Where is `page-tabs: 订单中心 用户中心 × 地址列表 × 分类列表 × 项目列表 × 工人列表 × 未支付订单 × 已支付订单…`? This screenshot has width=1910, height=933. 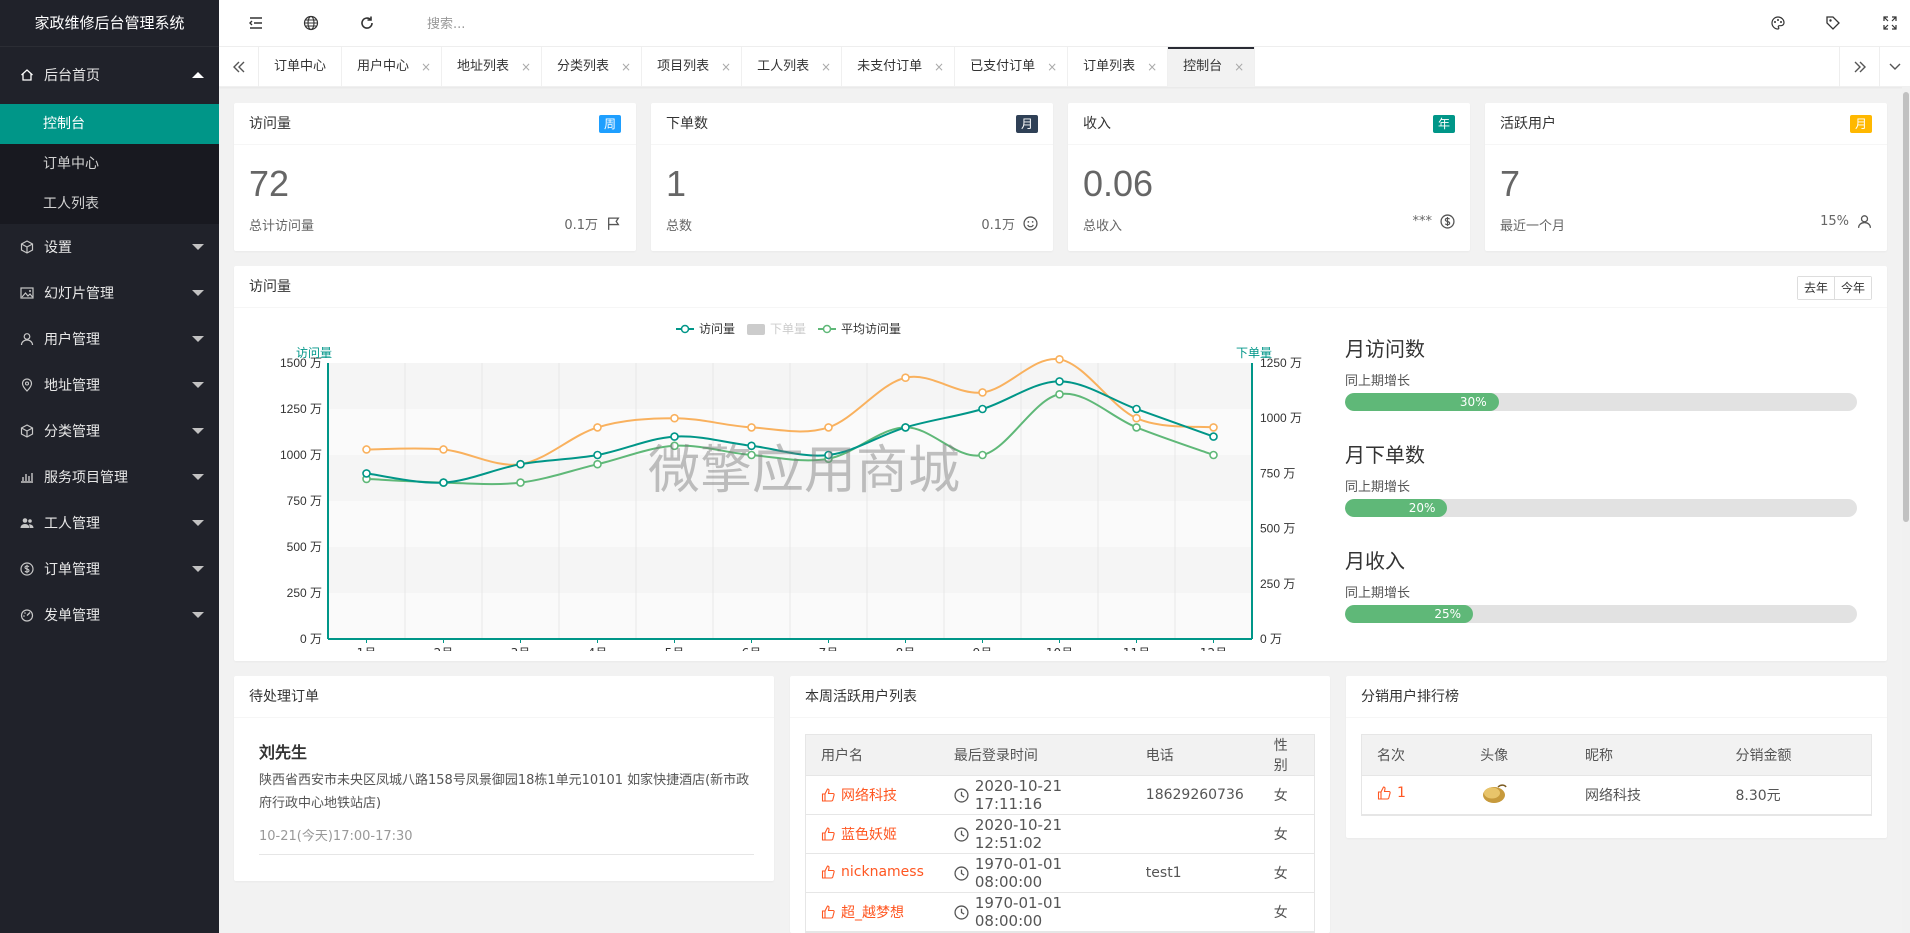 page-tabs: 订单中心 用户中心 × 地址列表 × 分类列表 × 项目列表 × 工人列表 × 未支付订单 × 已支付订单… is located at coordinates (1064, 67).